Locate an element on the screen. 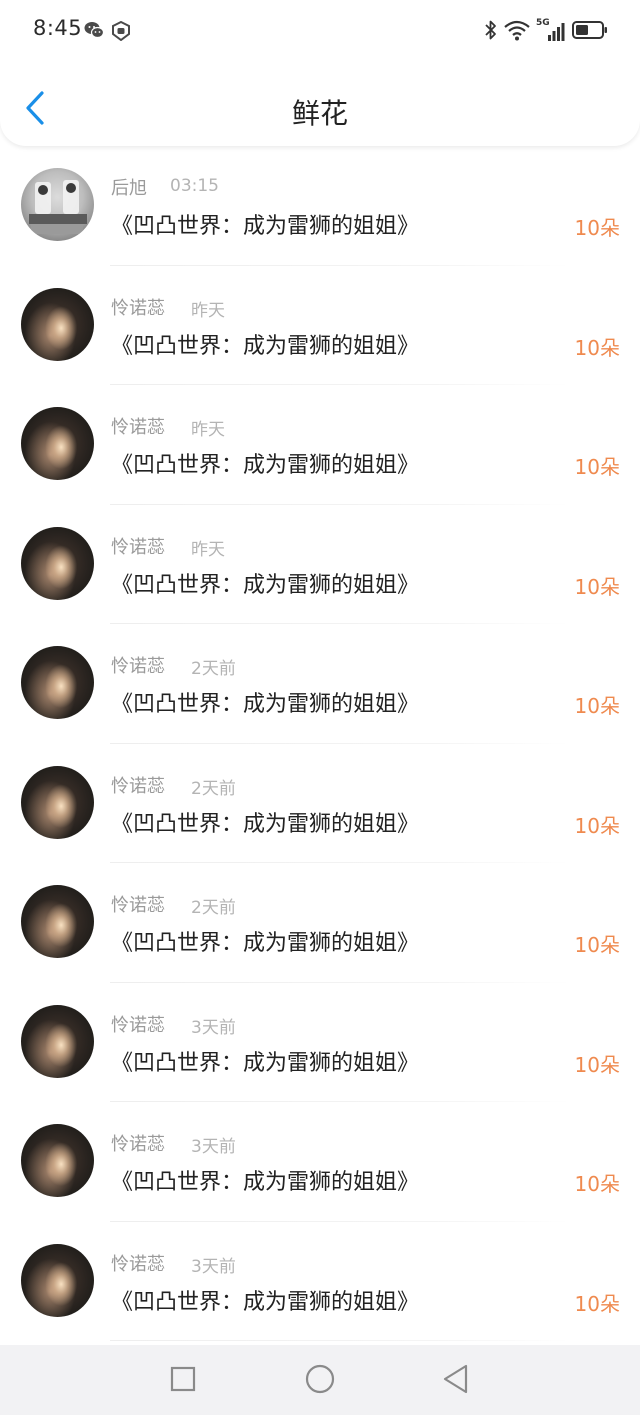  signal-5g-icon: 5G is located at coordinates (551, 31).